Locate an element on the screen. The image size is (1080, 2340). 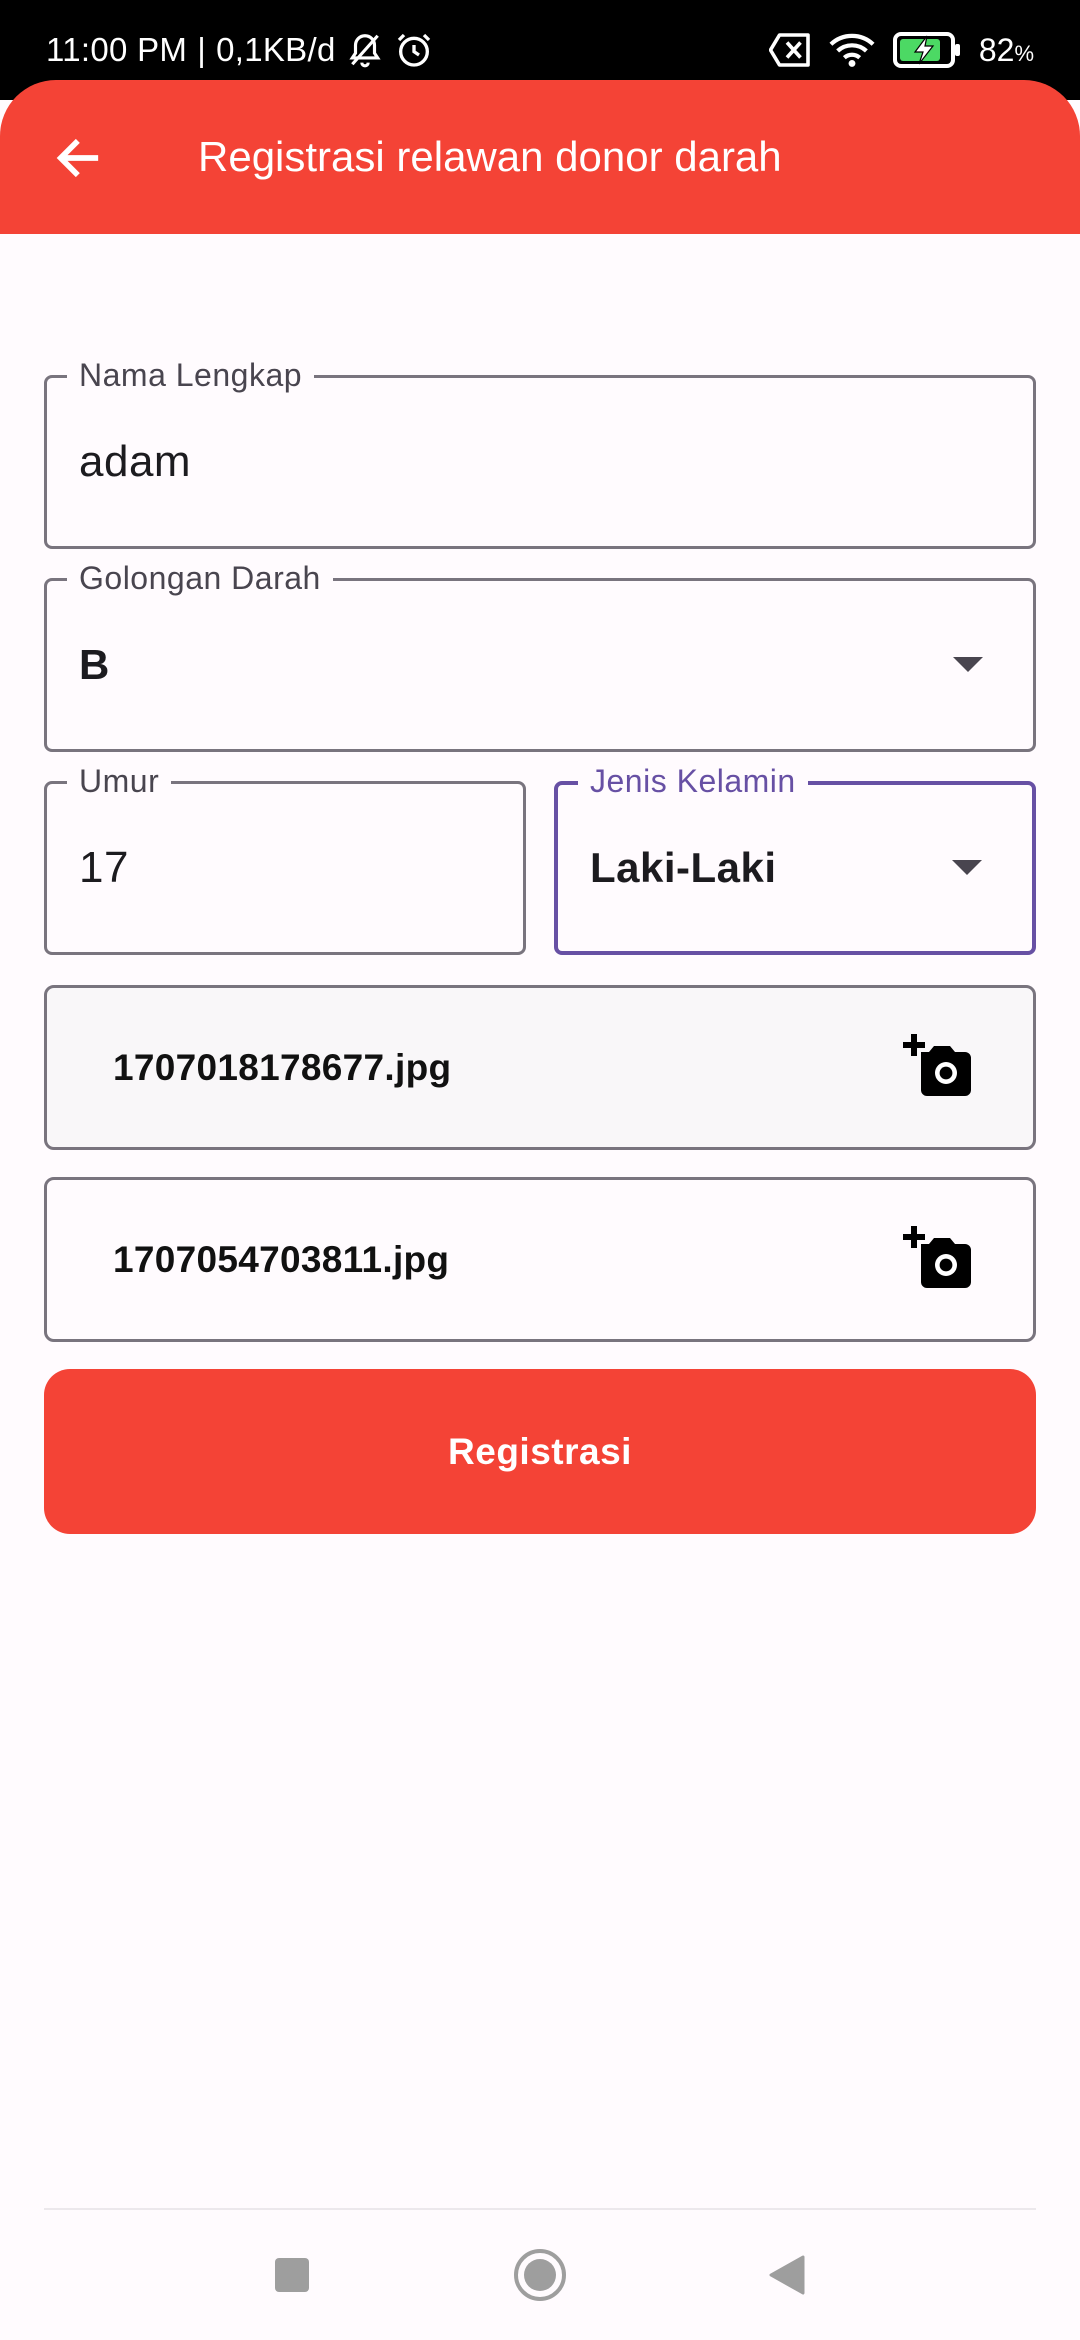
nav-back-button is located at coordinates (786, 2275).